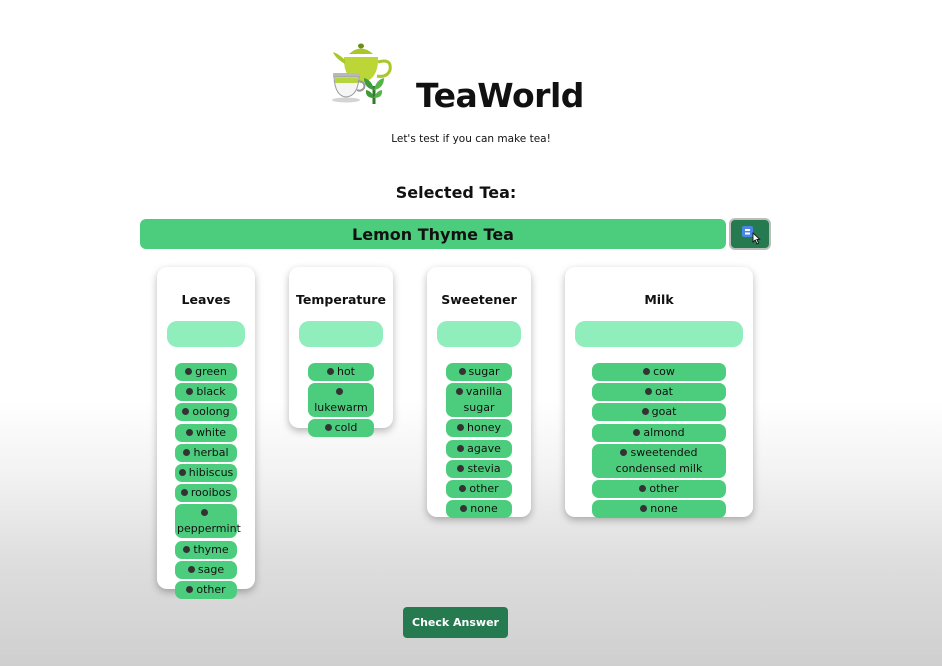 Image resolution: width=942 pixels, height=666 pixels. Describe the element at coordinates (206, 472) in the screenshot. I see `leaves-option: hibiscus` at that location.